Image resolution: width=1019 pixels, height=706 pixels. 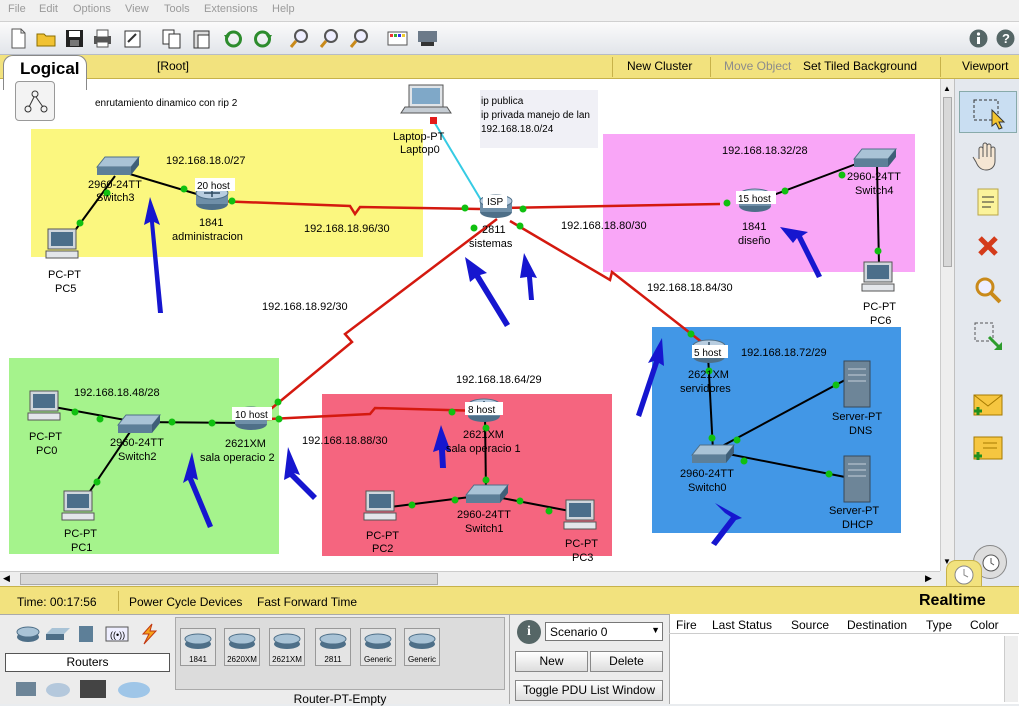 What do you see at coordinates (251, 415) in the screenshot?
I see `sala2-badge: 10 host` at bounding box center [251, 415].